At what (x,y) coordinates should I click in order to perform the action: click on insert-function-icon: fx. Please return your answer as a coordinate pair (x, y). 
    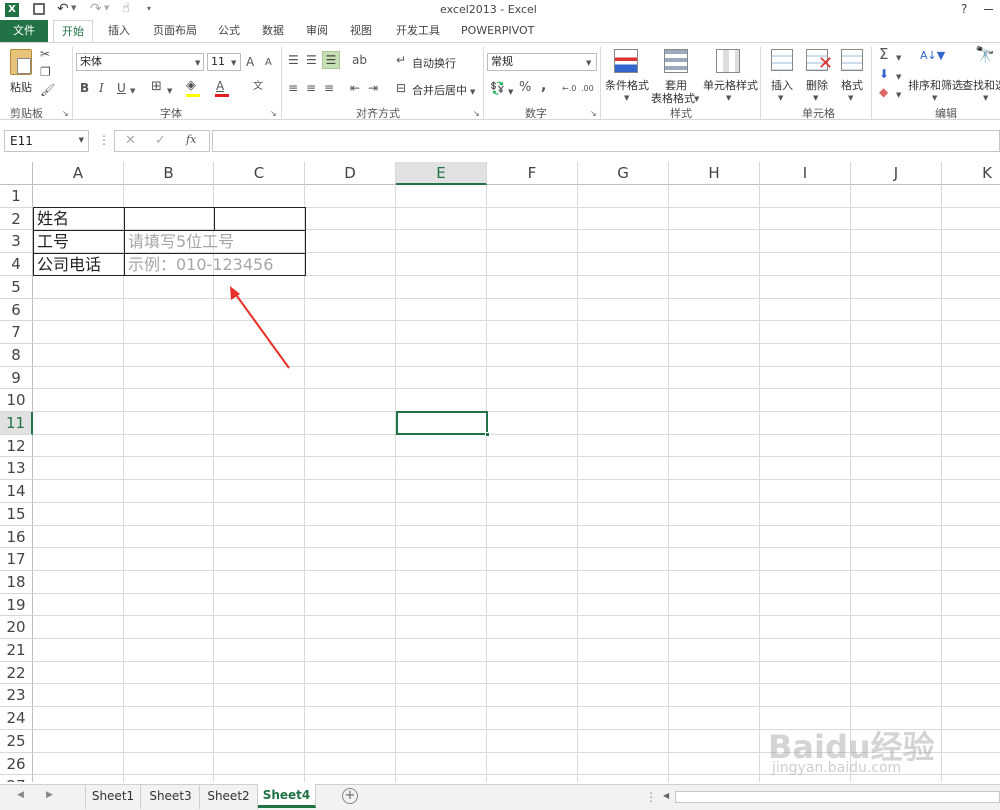
    Looking at the image, I should click on (191, 139).